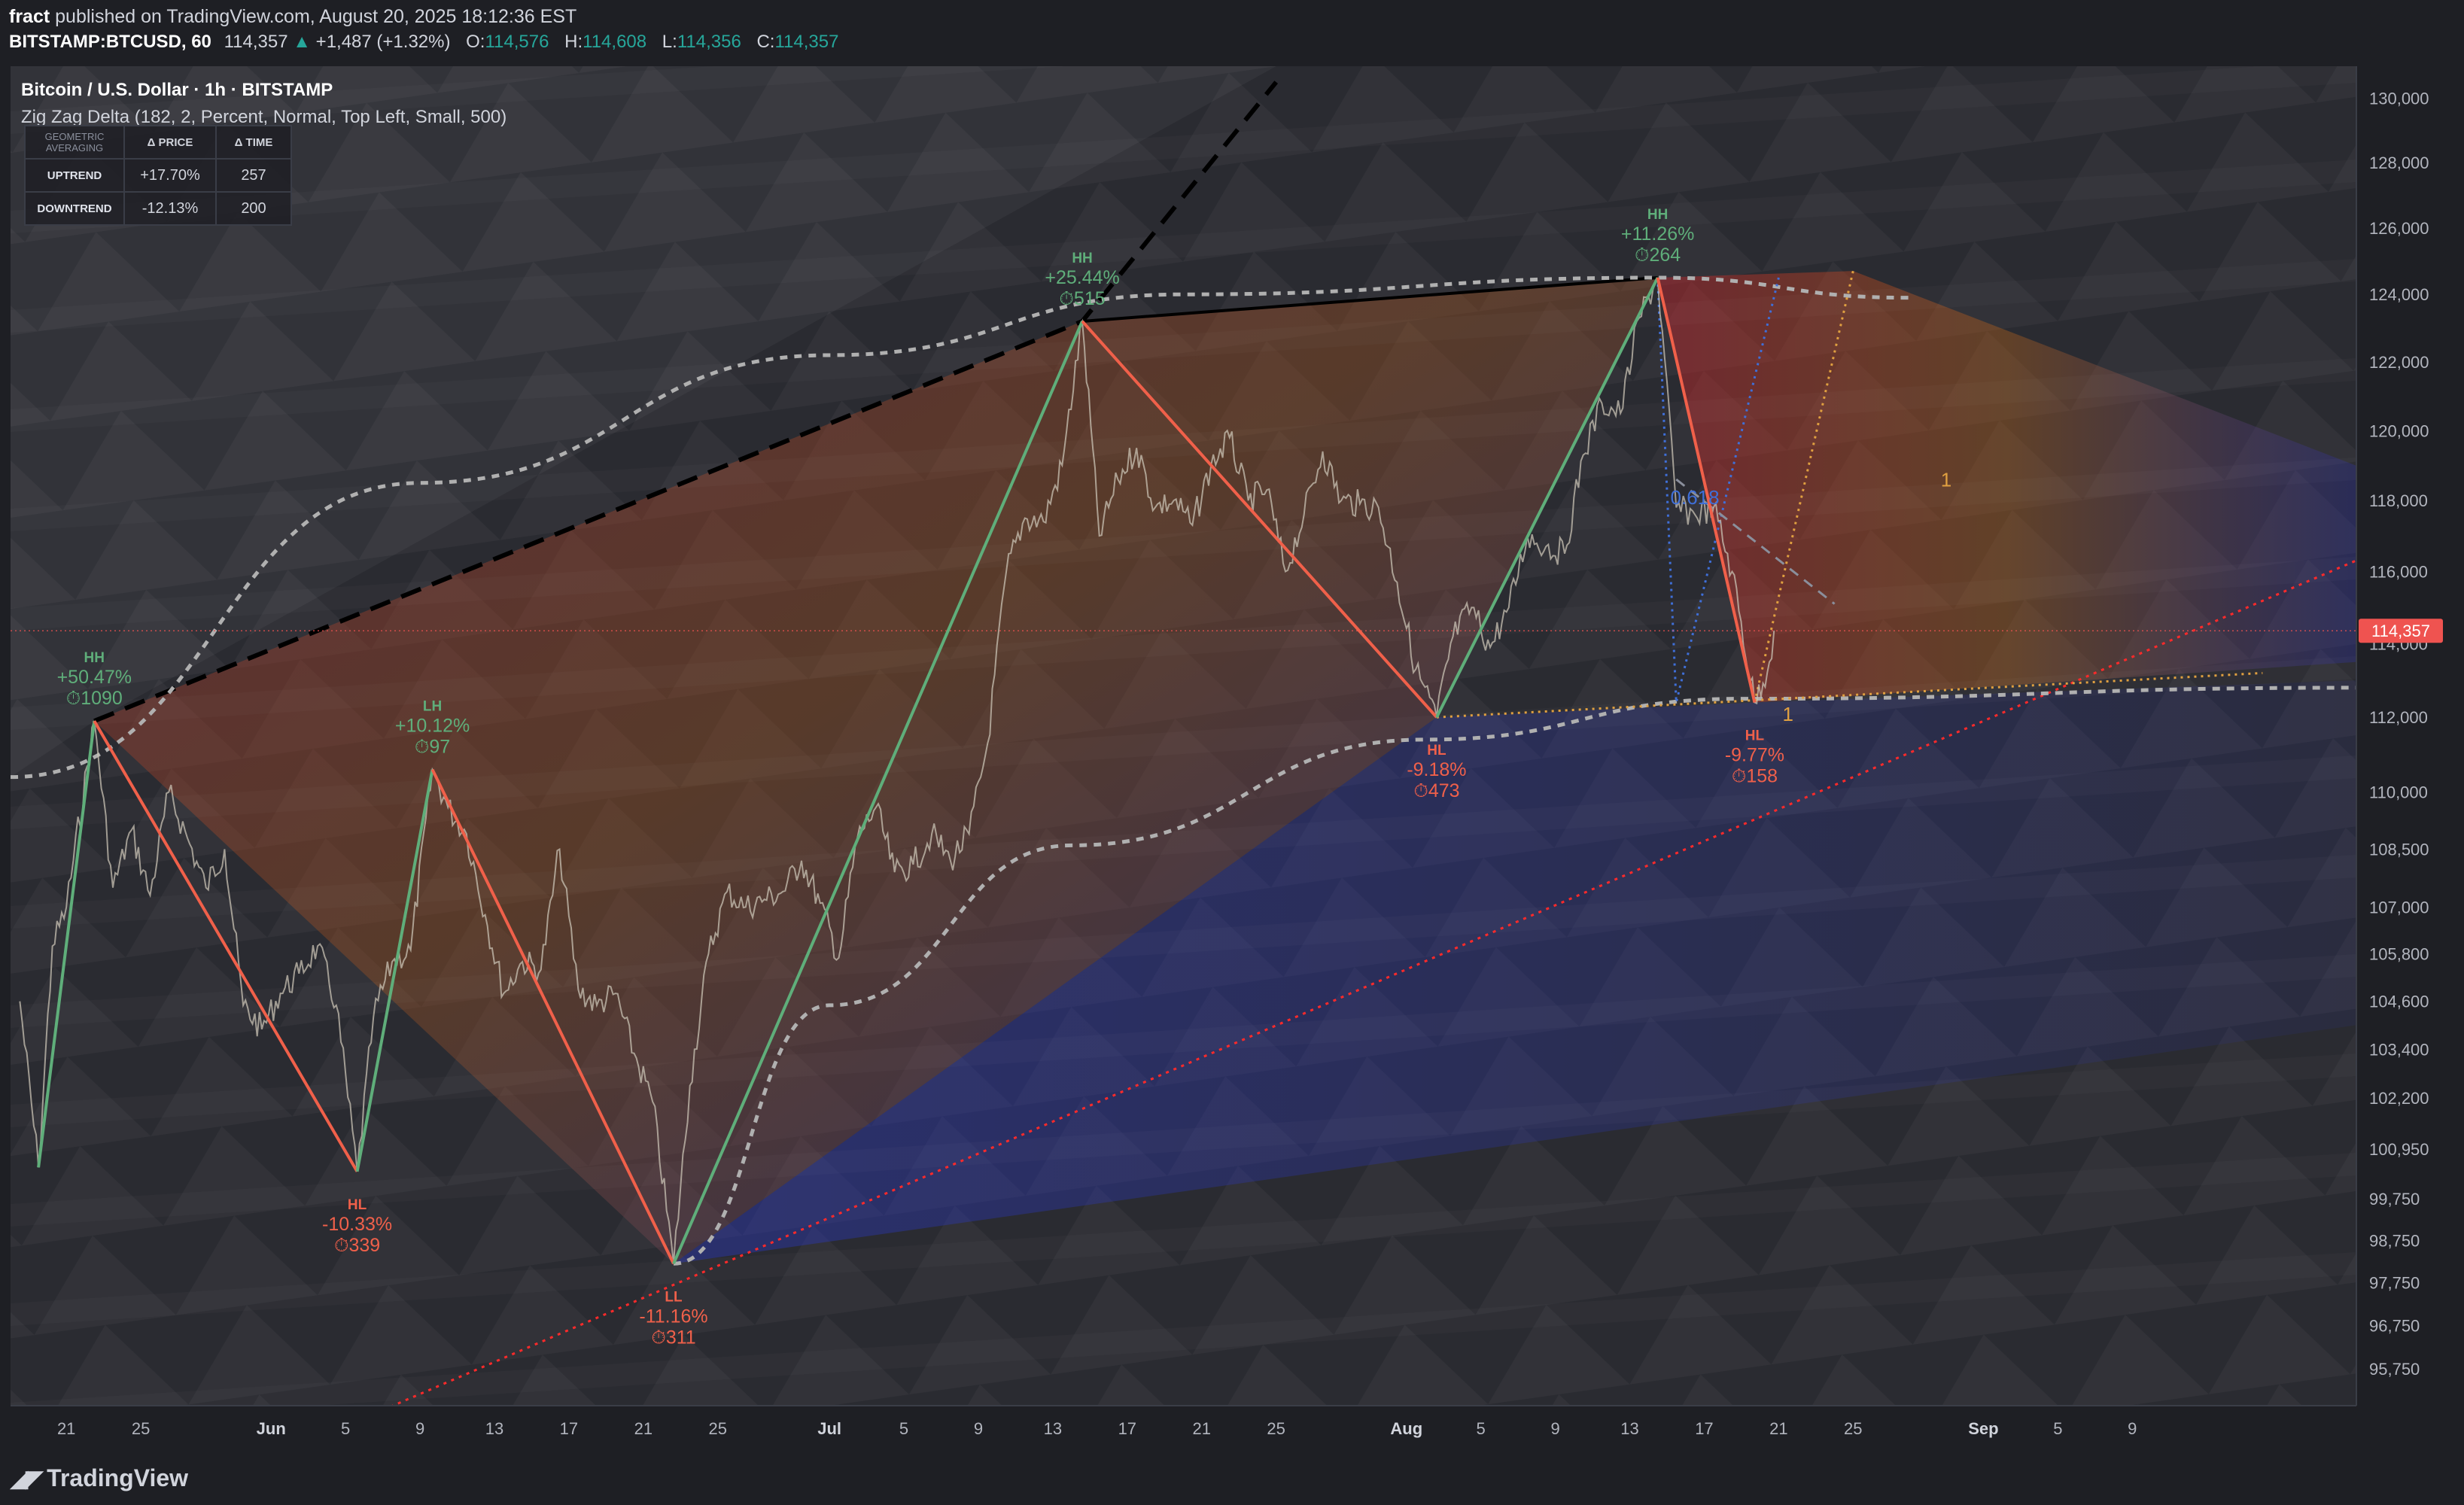 This screenshot has height=1505, width=2464. Describe the element at coordinates (263, 90) in the screenshot. I see `legend-title: Bitcoin / U.S. Dollar · 1h · BITSTAMP` at that location.